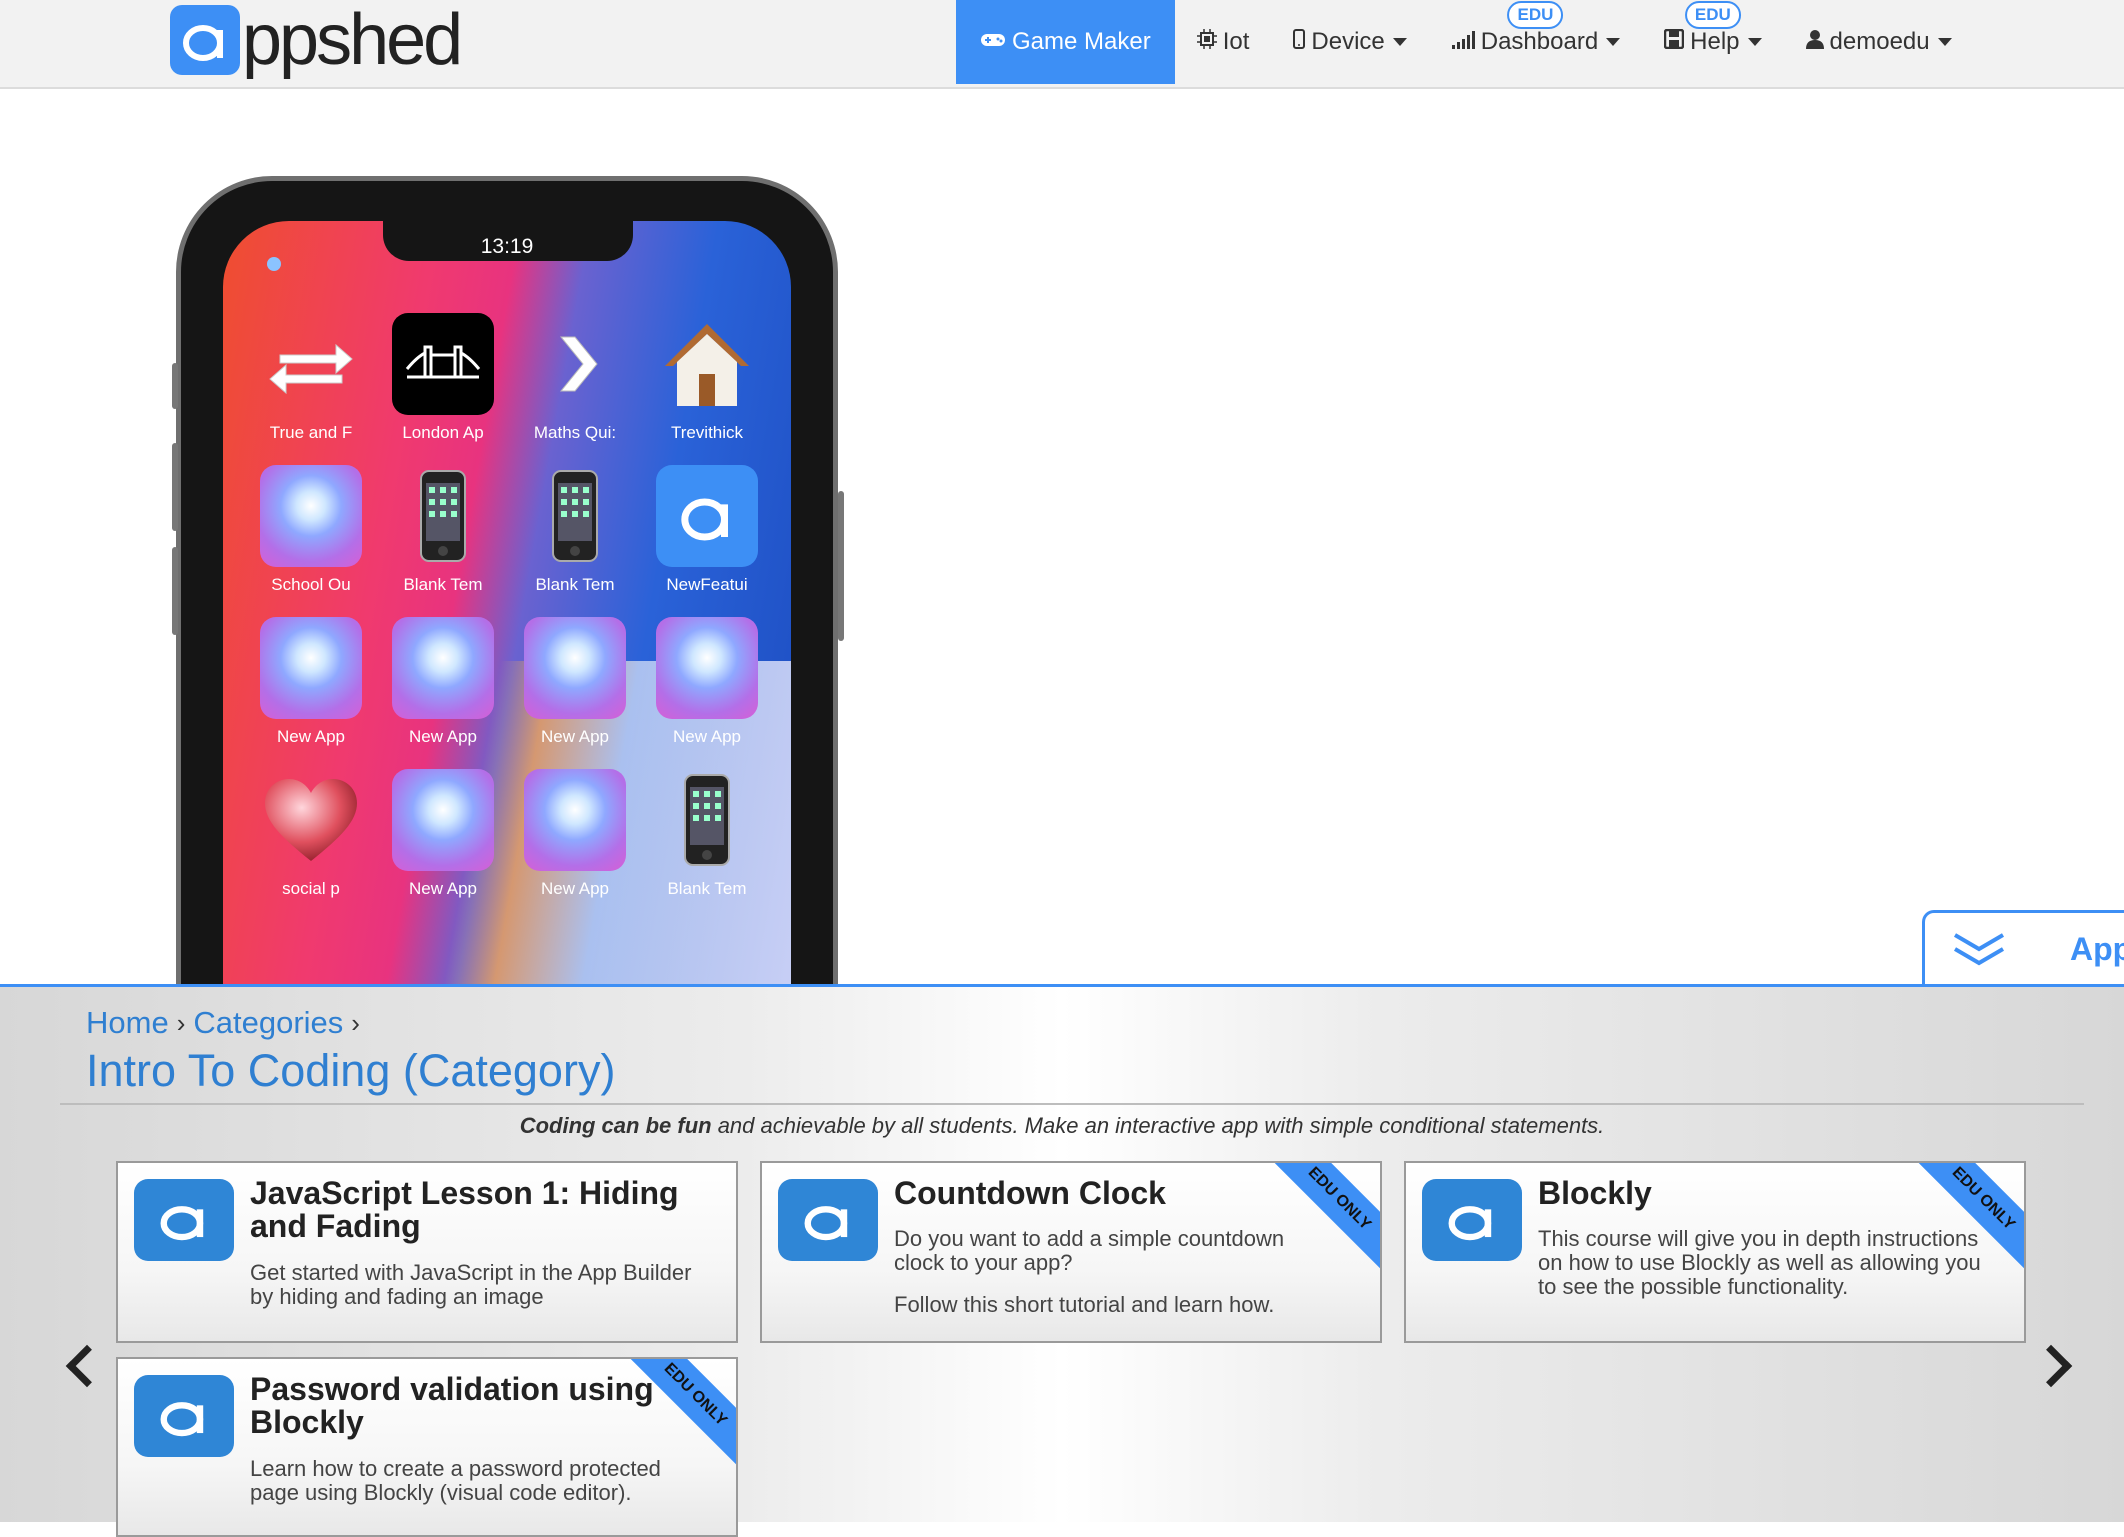  I want to click on app-panel-tab-label: App, so click(2097, 949).